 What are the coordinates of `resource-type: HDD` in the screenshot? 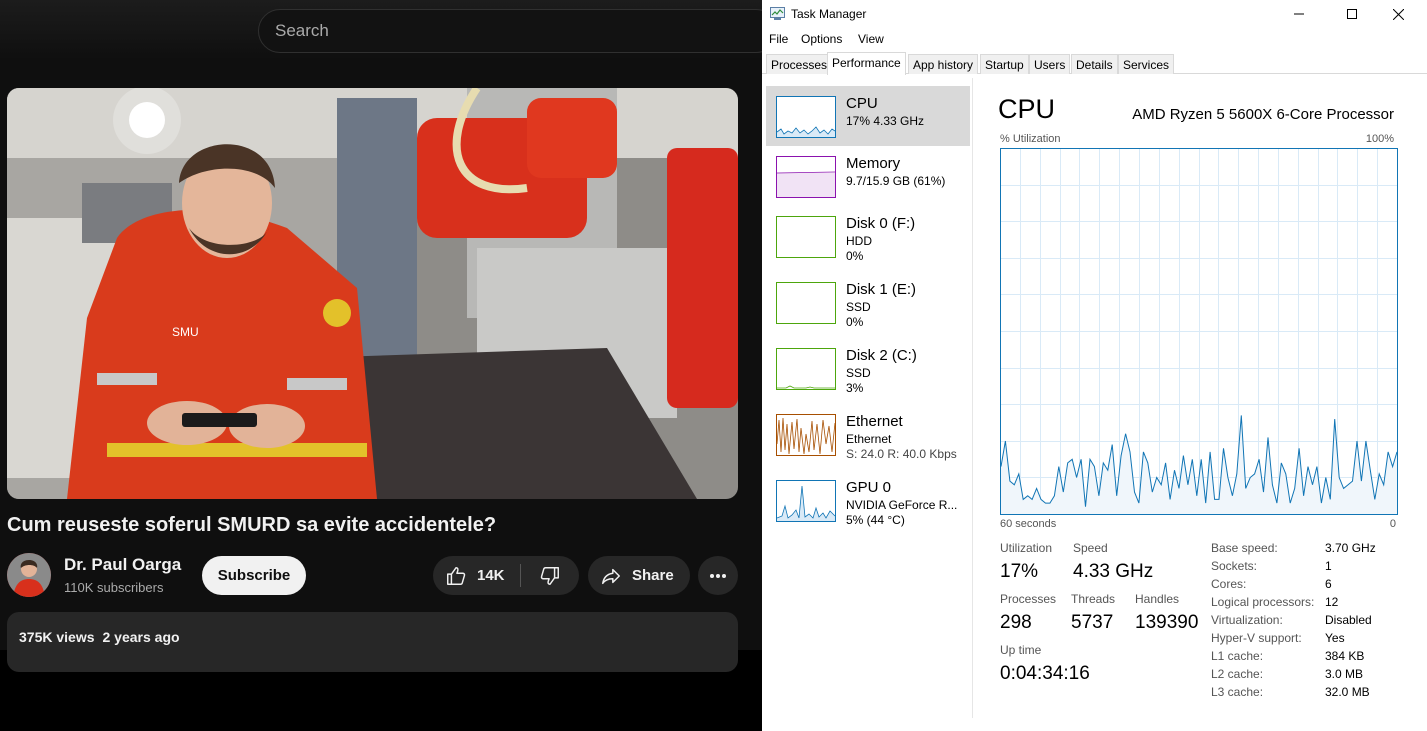 It's located at (859, 241).